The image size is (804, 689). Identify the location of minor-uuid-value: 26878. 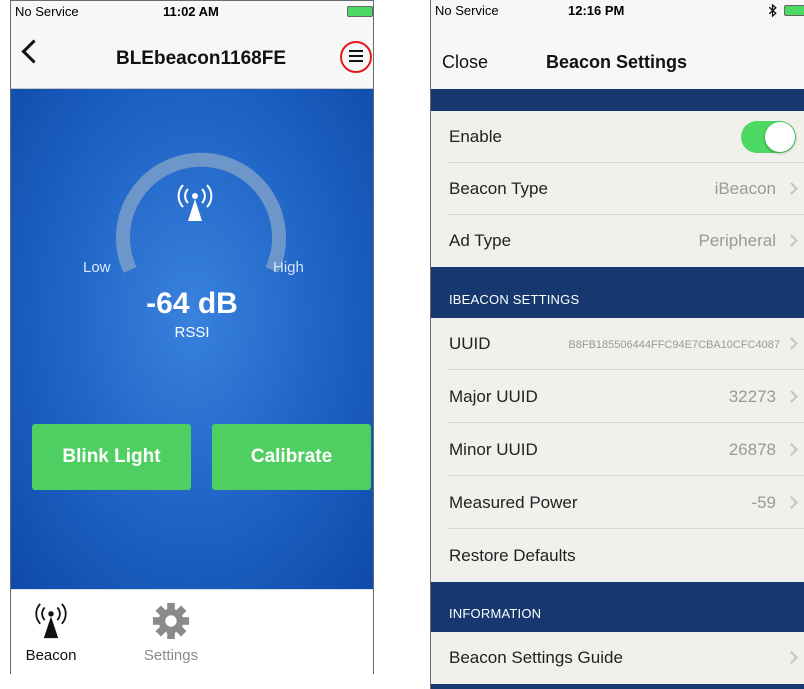
(752, 449).